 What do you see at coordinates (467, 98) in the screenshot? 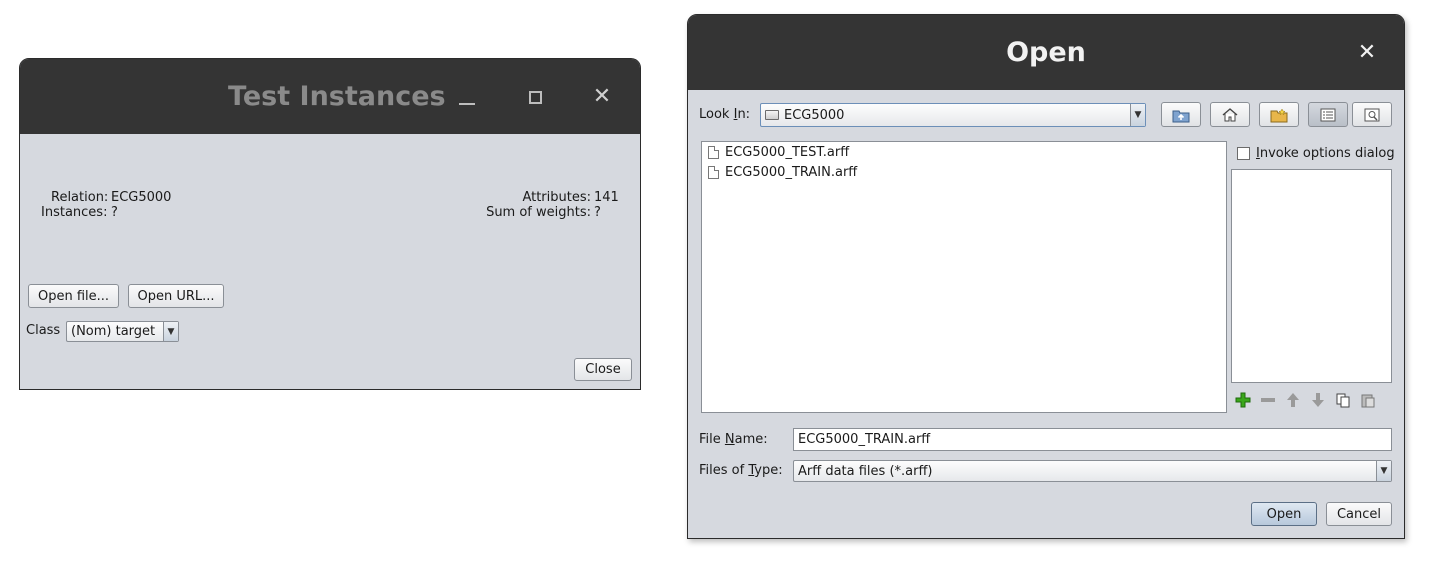
I see `minimize-button` at bounding box center [467, 98].